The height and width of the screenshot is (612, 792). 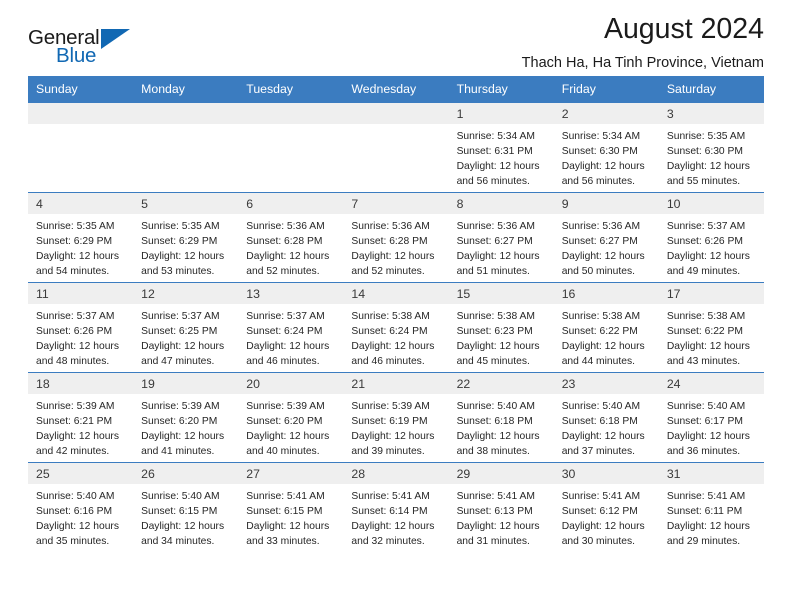 What do you see at coordinates (704, 512) in the screenshot?
I see `sunset-text: Sunset: 6:11 PM` at bounding box center [704, 512].